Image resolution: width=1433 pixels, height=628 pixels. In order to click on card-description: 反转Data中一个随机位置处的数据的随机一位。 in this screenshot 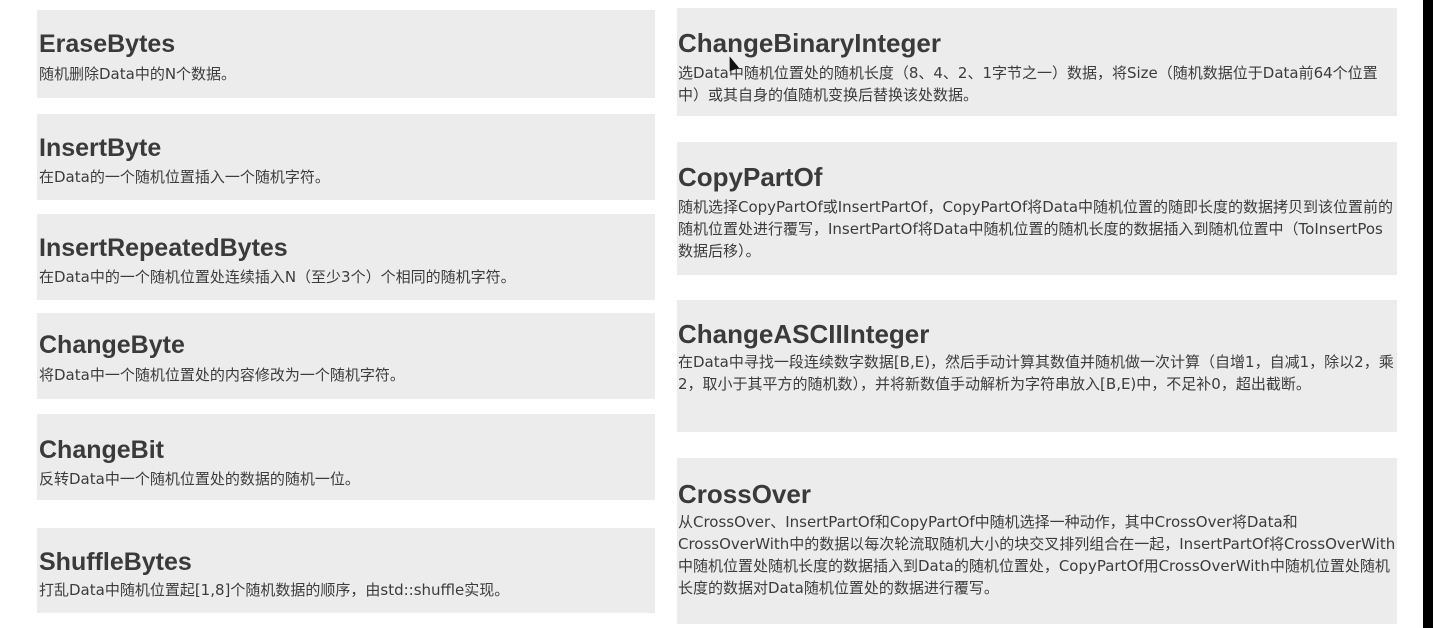, I will do `click(199, 479)`.